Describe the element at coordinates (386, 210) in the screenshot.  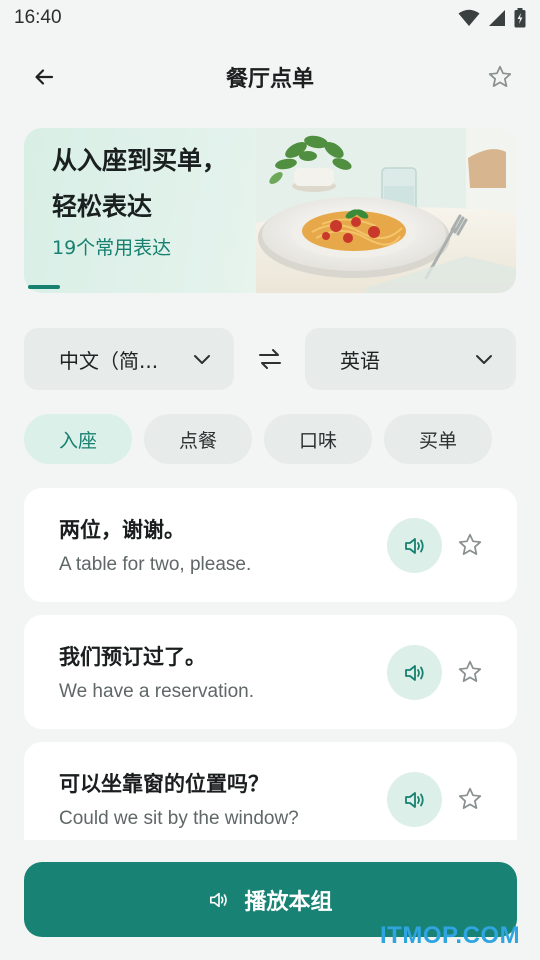
I see `pasta-dish-illustration` at that location.